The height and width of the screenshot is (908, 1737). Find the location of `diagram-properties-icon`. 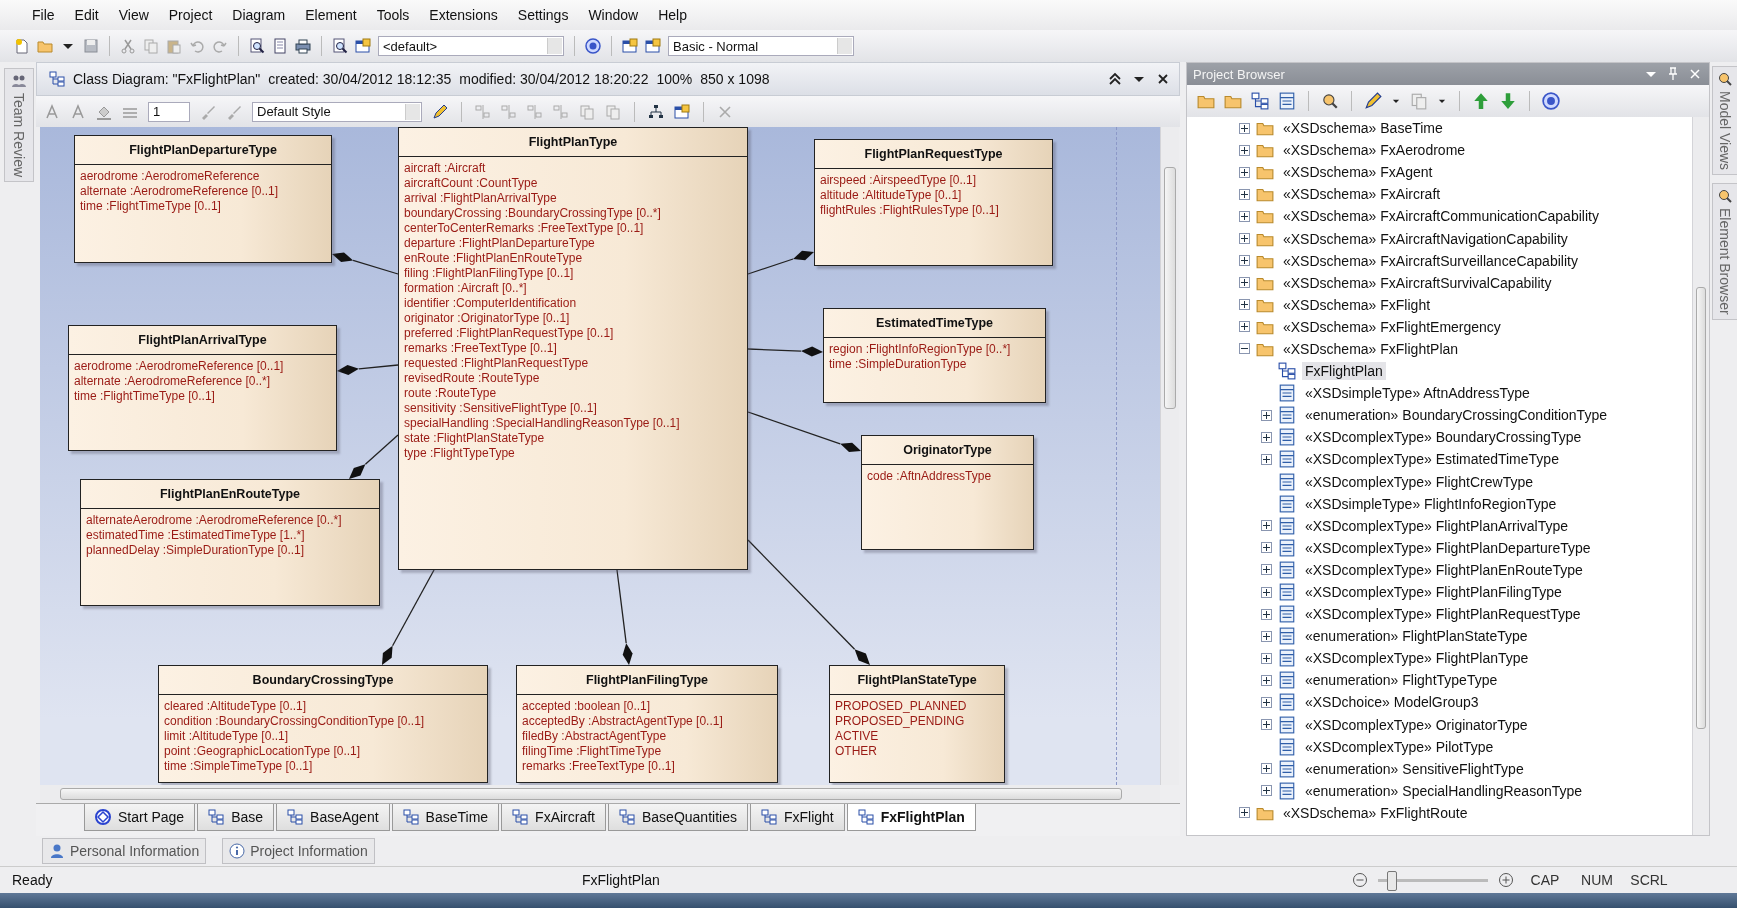

diagram-properties-icon is located at coordinates (682, 111).